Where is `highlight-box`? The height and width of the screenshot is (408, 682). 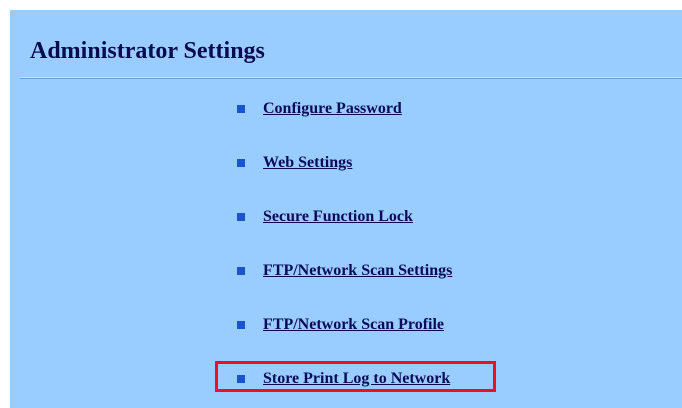
highlight-box is located at coordinates (355, 376).